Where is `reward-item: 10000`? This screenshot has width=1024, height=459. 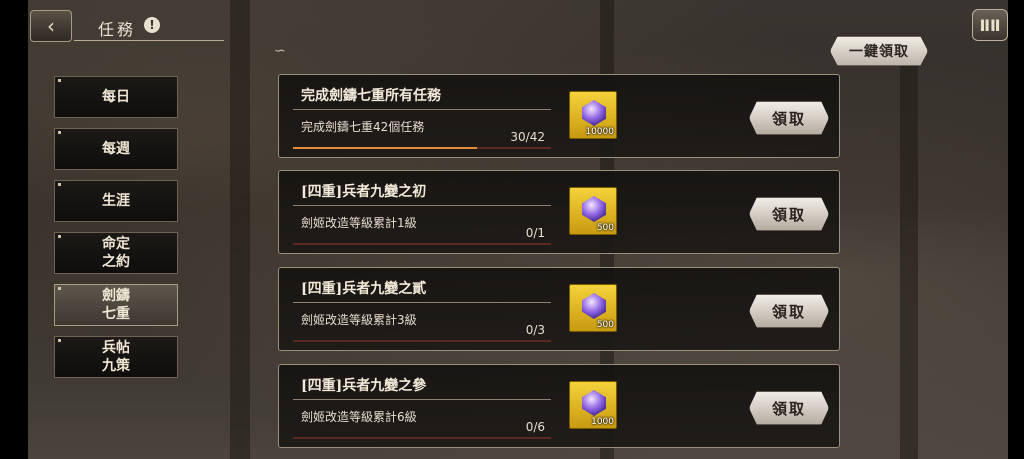
reward-item: 10000 is located at coordinates (593, 115).